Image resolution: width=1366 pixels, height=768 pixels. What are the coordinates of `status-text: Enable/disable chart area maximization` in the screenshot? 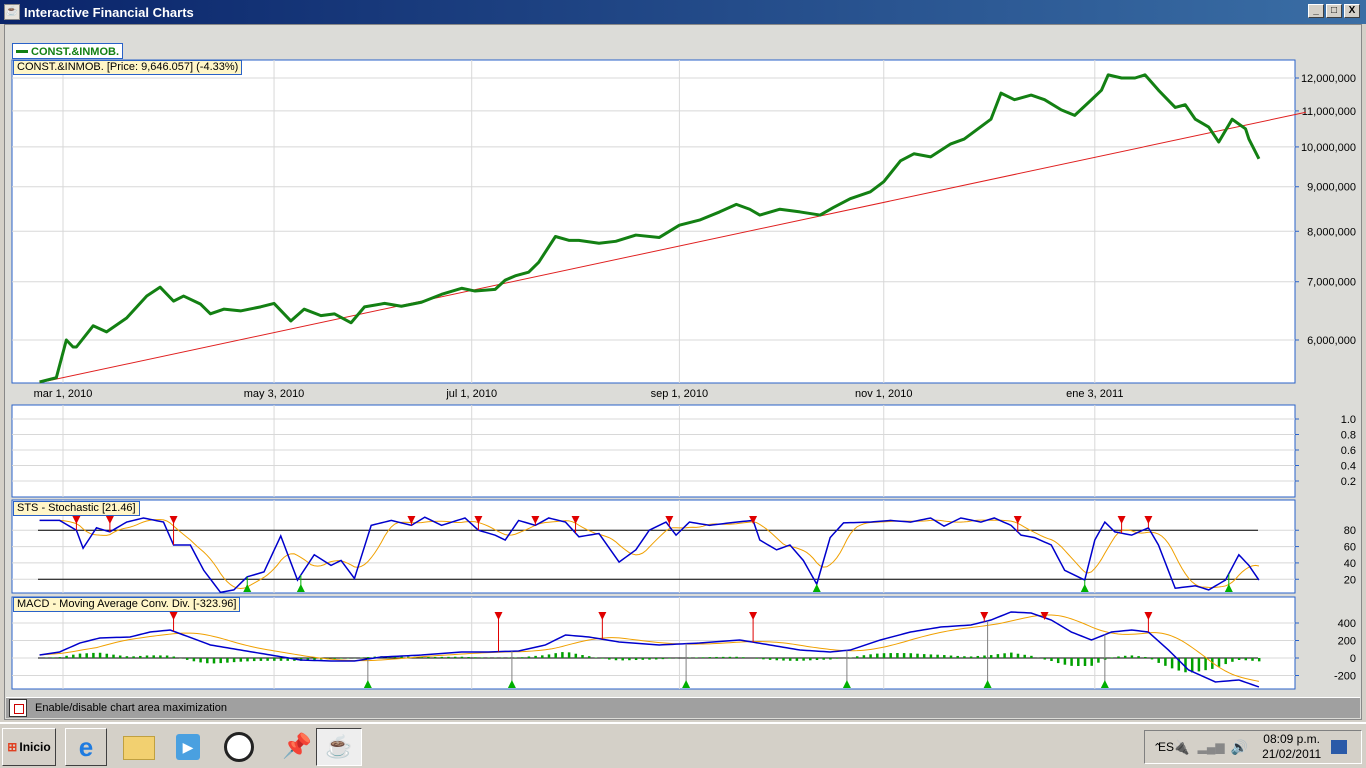 It's located at (131, 708).